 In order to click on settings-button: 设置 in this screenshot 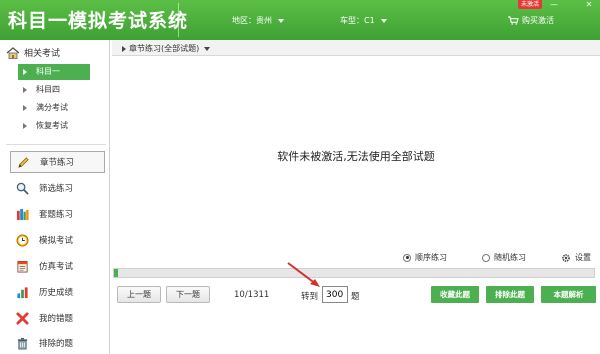, I will do `click(576, 257)`.